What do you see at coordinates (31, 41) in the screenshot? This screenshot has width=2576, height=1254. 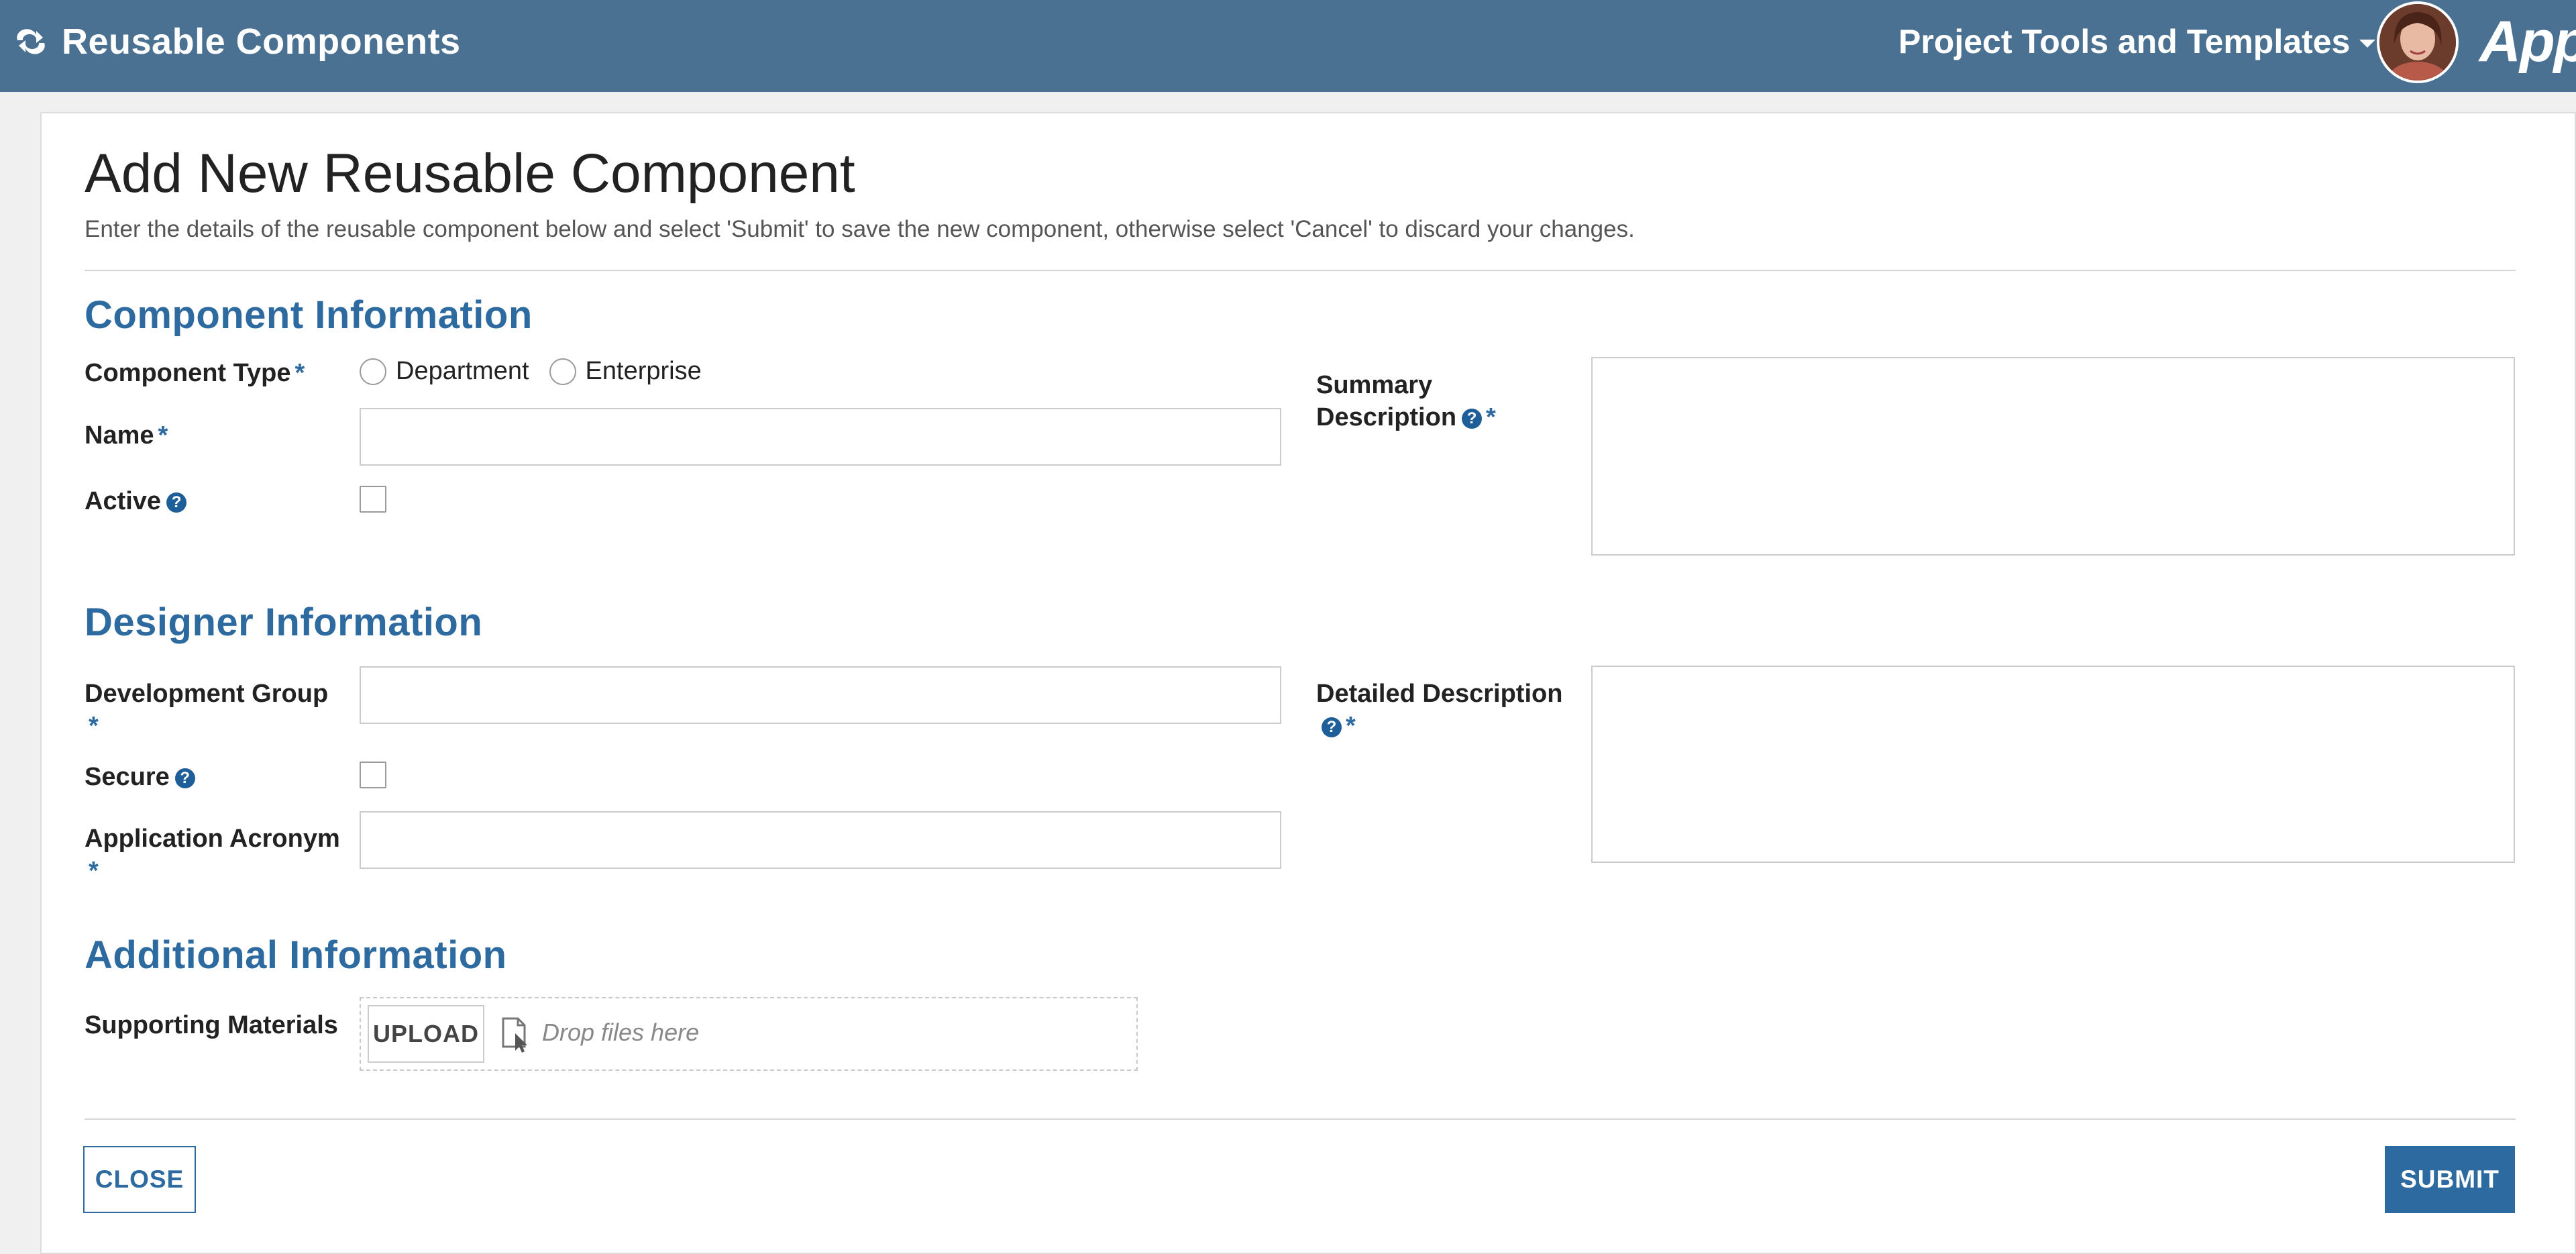 I see `refresh-arrows-icon` at bounding box center [31, 41].